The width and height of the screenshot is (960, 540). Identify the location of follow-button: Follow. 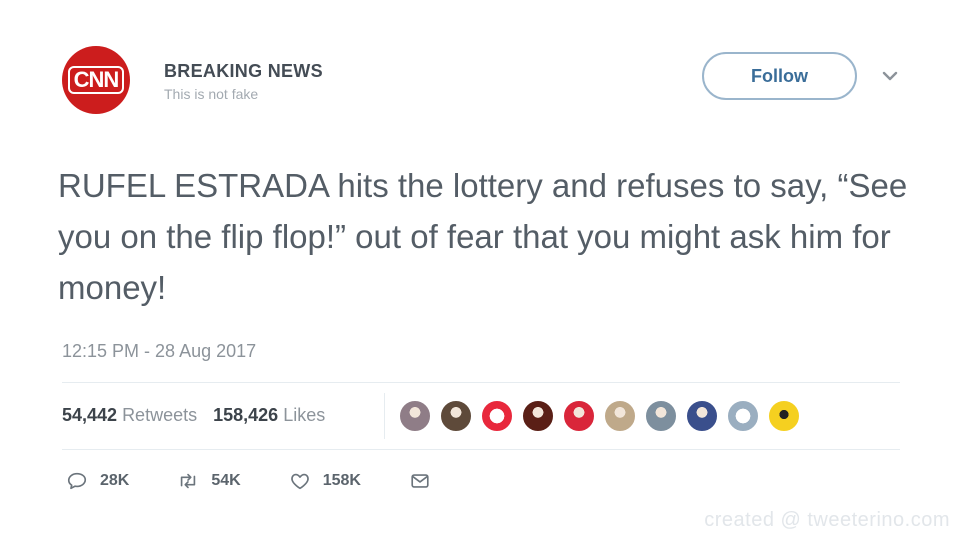
(779, 76).